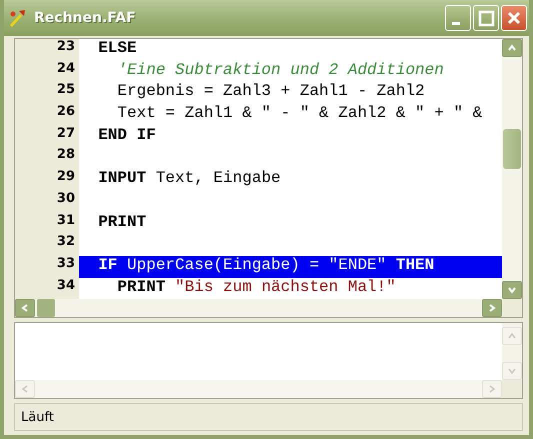 The image size is (533, 439). I want to click on scroll-right-button, so click(492, 308).